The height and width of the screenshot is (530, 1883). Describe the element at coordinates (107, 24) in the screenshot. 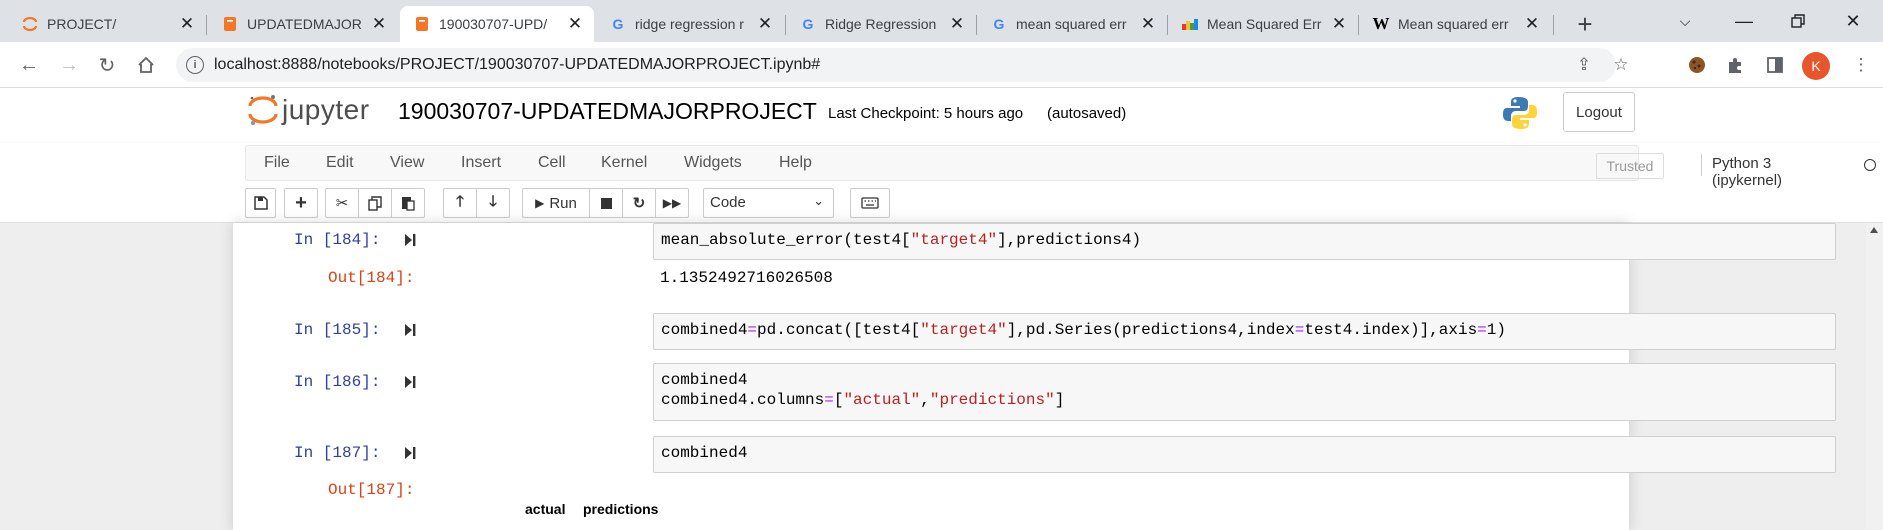

I see `browser-tab-project: PROJECT/ ✕` at that location.